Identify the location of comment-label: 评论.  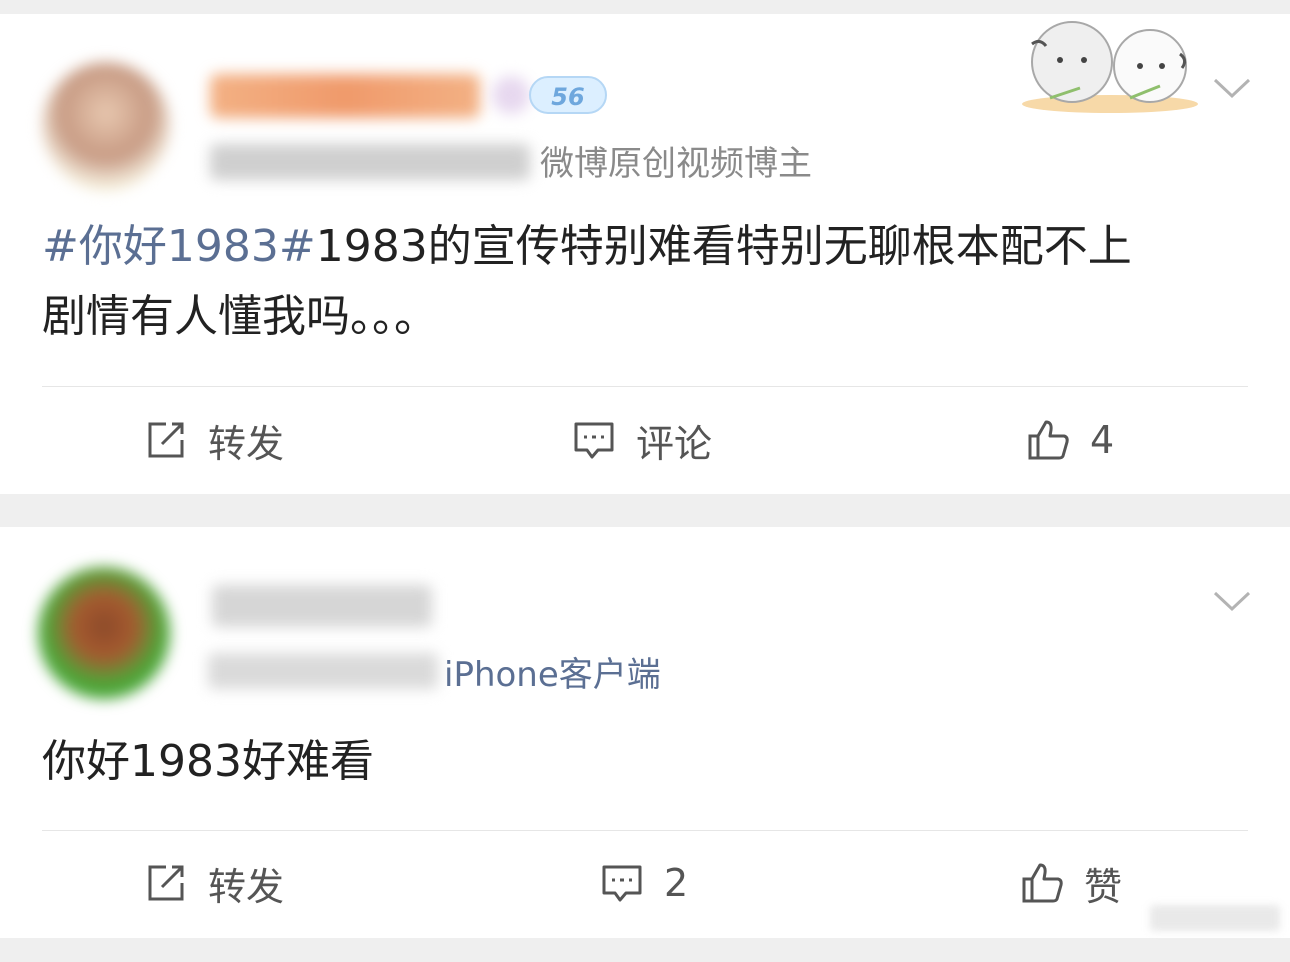
(674, 443).